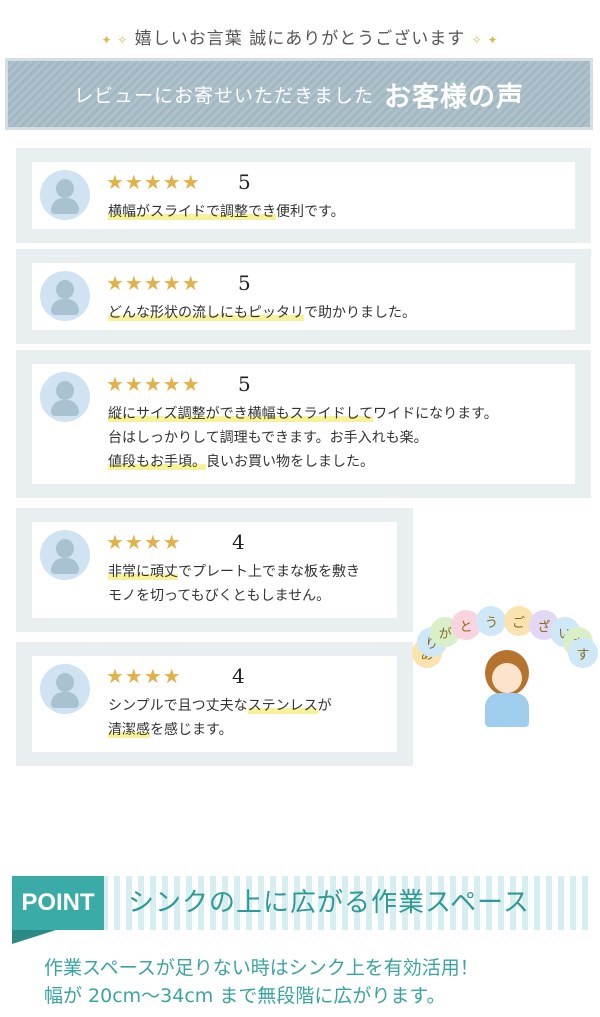 The width and height of the screenshot is (600, 1017). I want to click on point-desc-line: 幅が 20cm〜34cm まで無段階に広がります。, so click(245, 996).